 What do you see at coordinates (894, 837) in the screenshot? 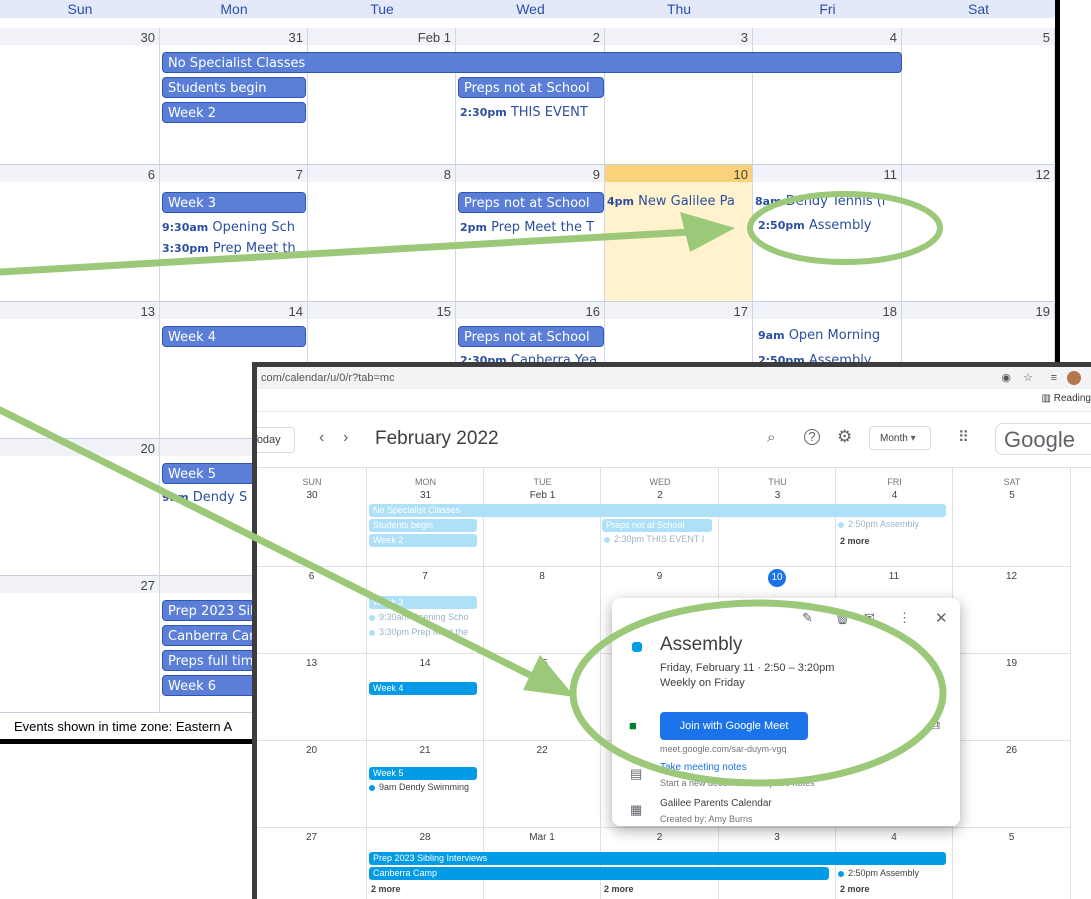
I see `day-number: 4` at bounding box center [894, 837].